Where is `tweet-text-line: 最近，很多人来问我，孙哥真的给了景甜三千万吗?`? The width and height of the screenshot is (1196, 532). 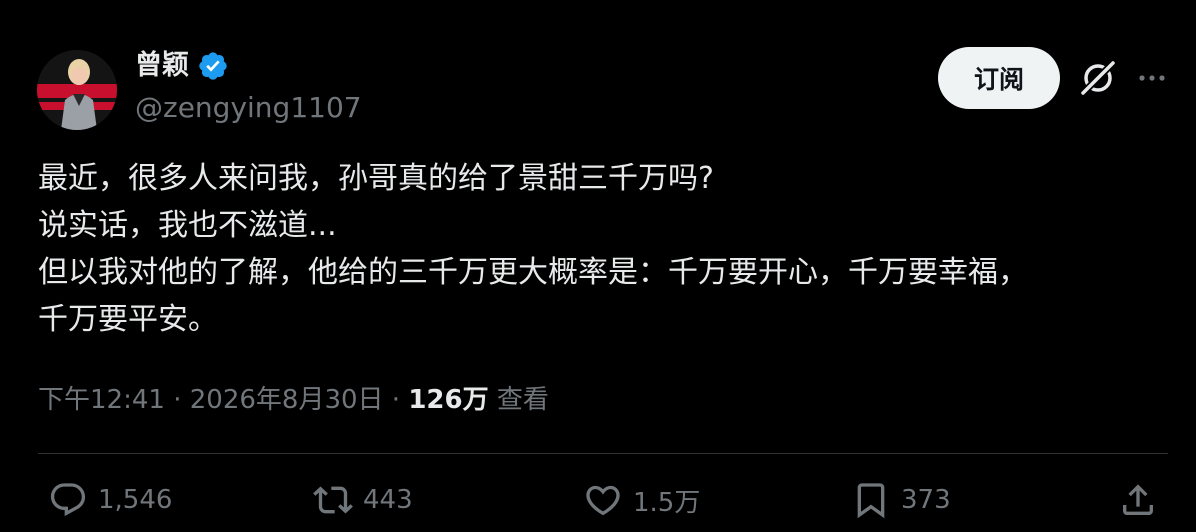
tweet-text-line: 最近，很多人来问我，孙哥真的给了景甜三千万吗? is located at coordinates (376, 178).